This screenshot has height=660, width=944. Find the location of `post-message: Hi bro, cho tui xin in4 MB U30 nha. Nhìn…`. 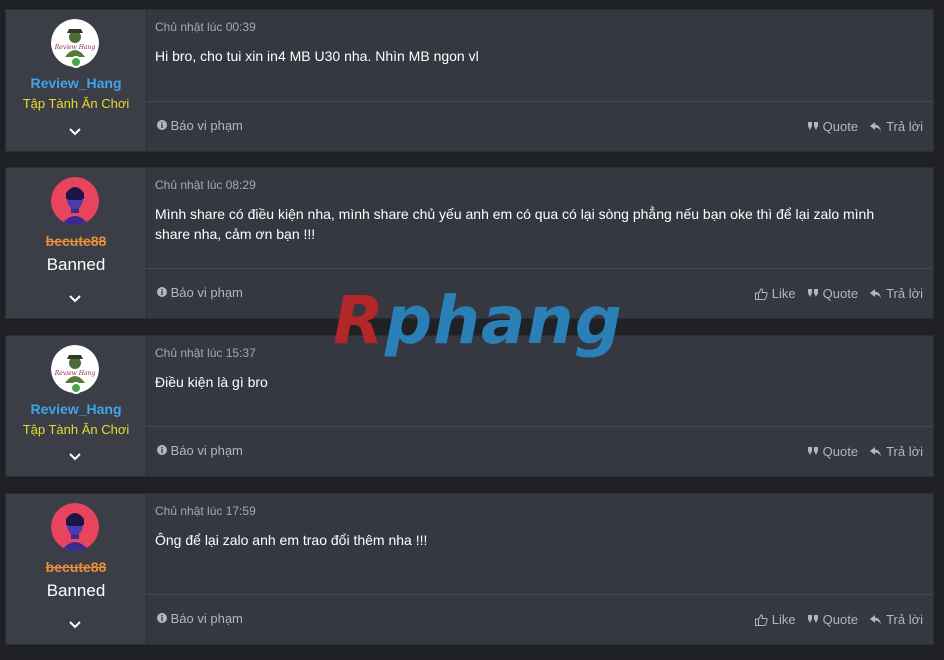

post-message: Hi bro, cho tui xin in4 MB U30 nha. Nhìn… is located at coordinates (317, 56).